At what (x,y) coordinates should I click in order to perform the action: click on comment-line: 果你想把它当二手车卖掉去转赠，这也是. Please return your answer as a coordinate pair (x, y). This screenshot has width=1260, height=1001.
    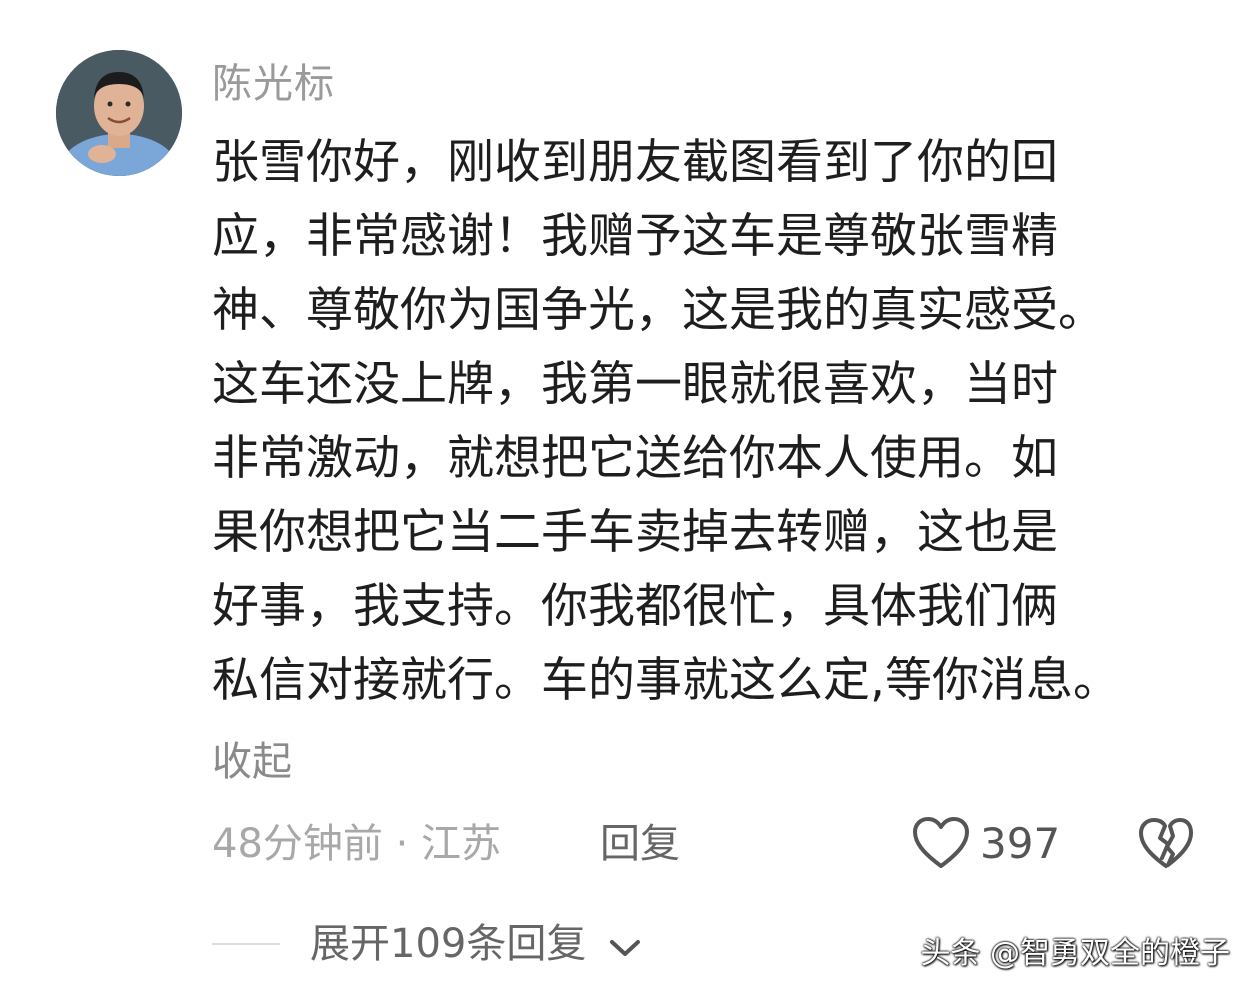
    Looking at the image, I should click on (635, 532).